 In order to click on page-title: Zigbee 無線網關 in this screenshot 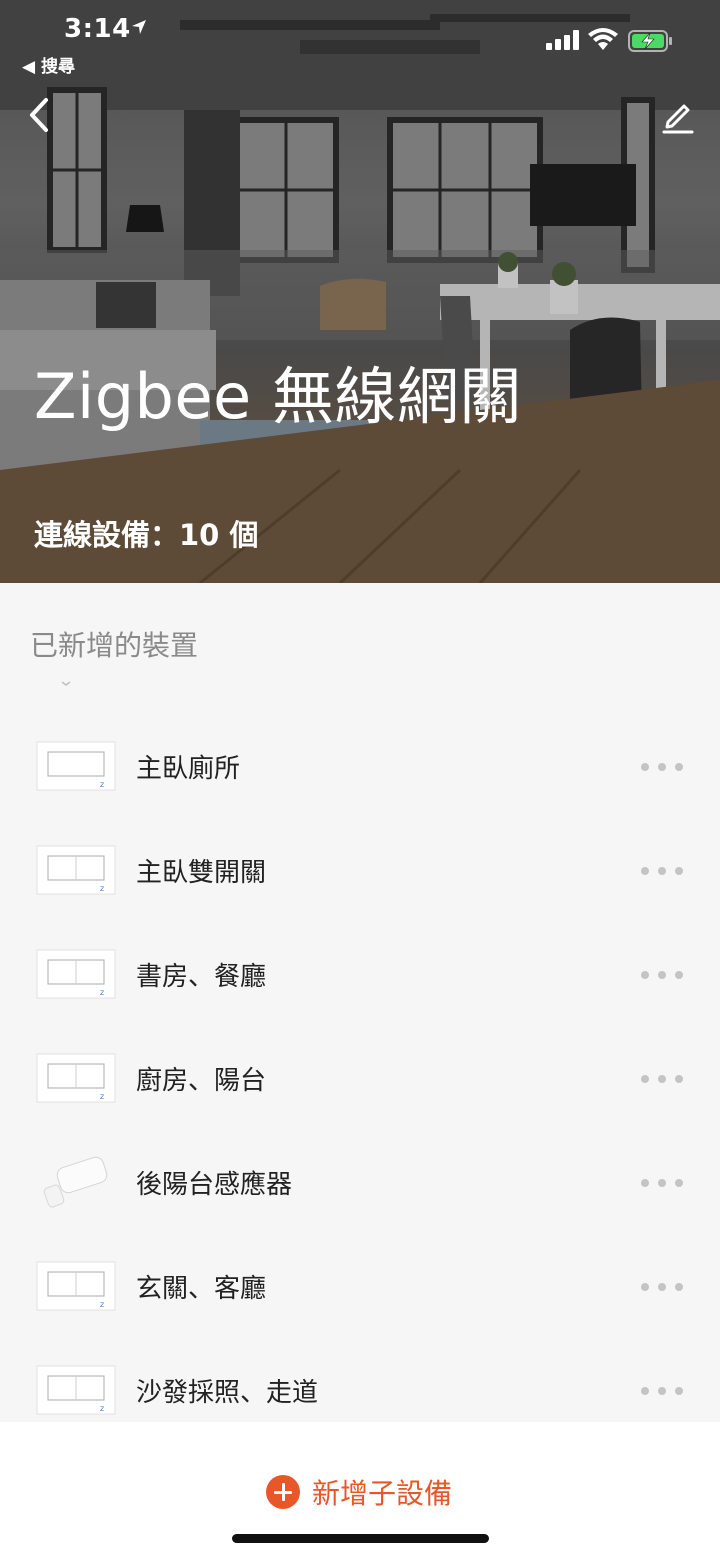, I will do `click(278, 396)`.